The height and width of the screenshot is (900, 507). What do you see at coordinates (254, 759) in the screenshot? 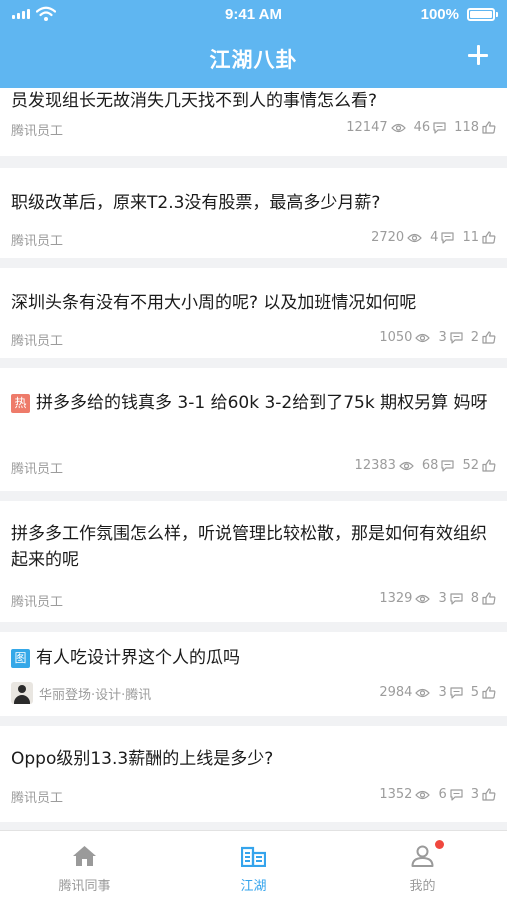
I see `post-title: Oppo级别13.3薪酬的上线是多少?` at bounding box center [254, 759].